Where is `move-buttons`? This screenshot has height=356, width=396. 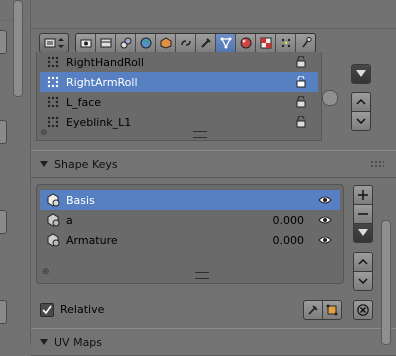
move-buttons is located at coordinates (361, 111).